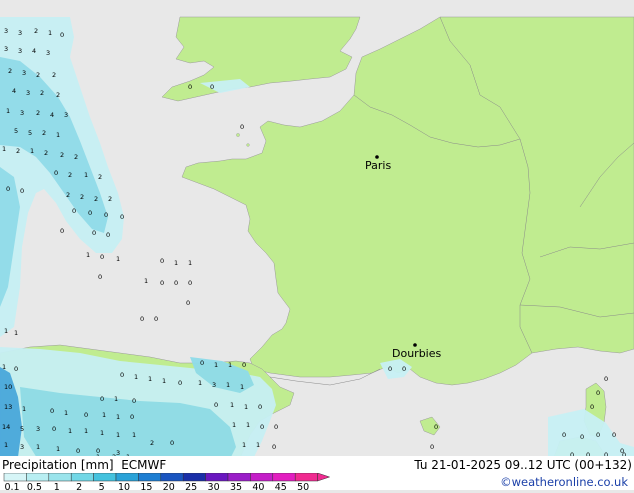 This screenshot has width=634, height=493. I want to click on scale-label: 1, so click(56, 487).